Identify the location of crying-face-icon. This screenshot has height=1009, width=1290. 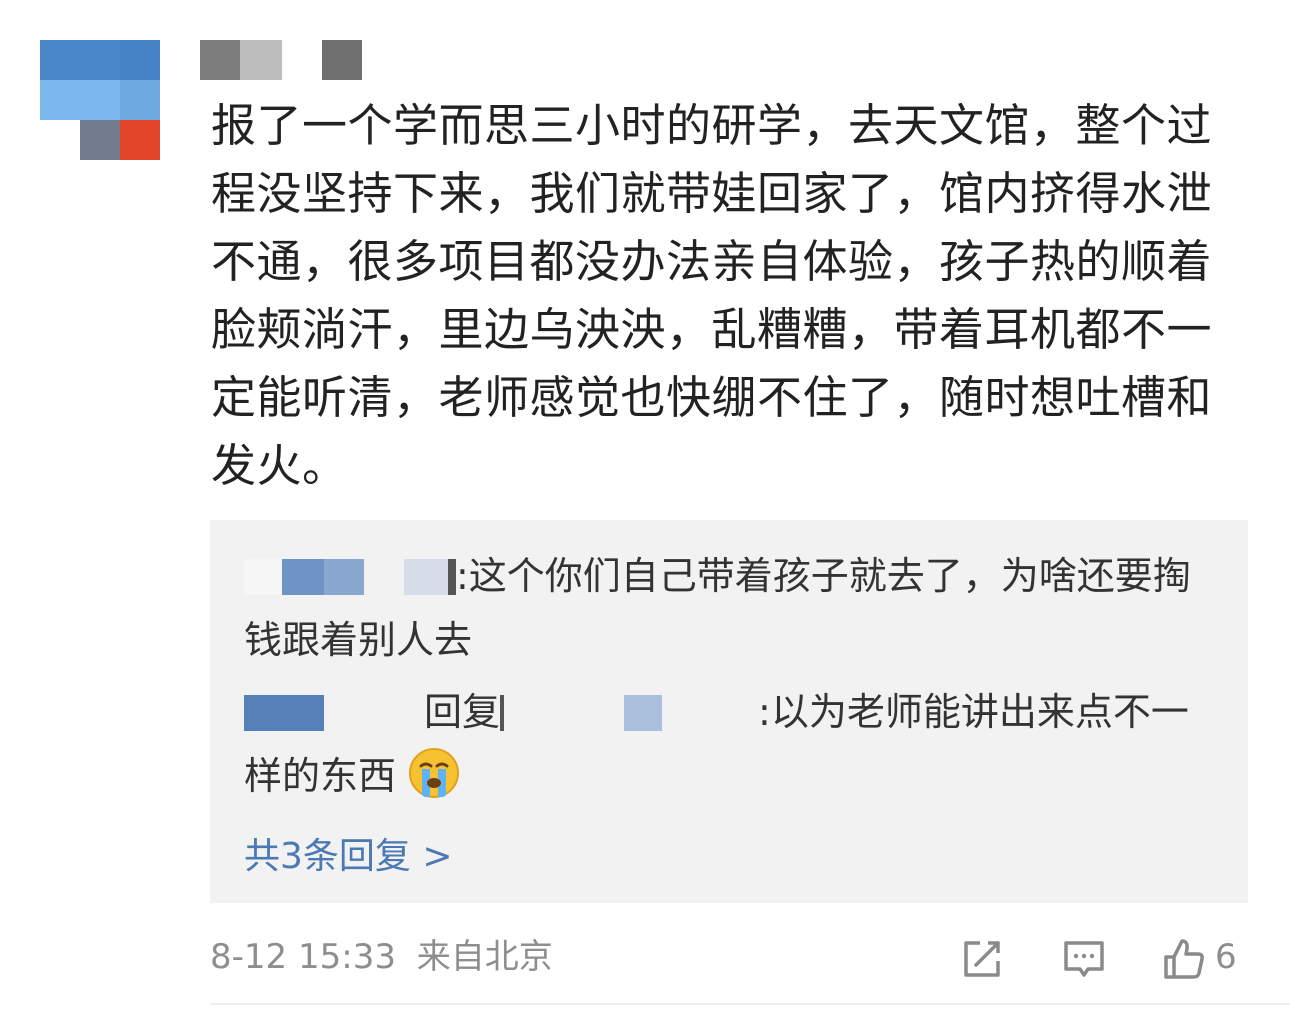
(434, 773).